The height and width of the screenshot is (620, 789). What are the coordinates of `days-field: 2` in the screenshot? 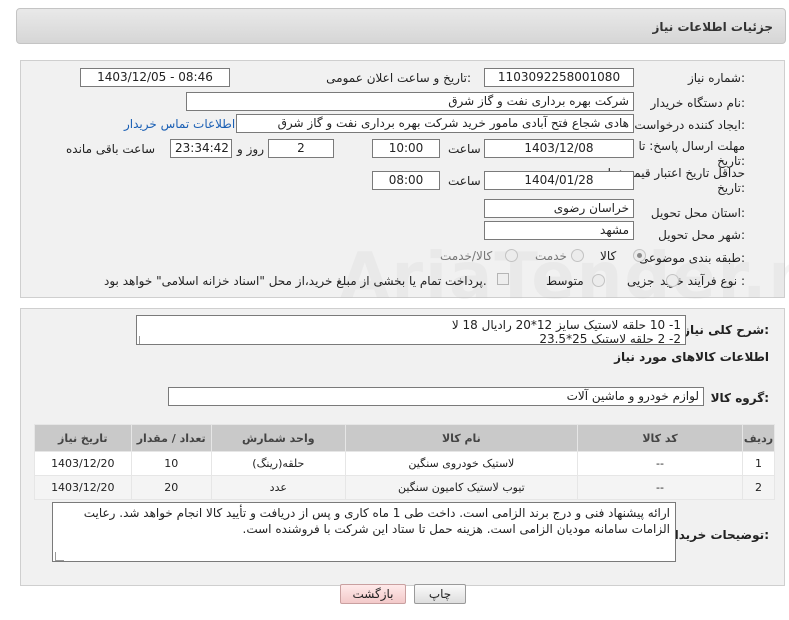 It's located at (301, 148).